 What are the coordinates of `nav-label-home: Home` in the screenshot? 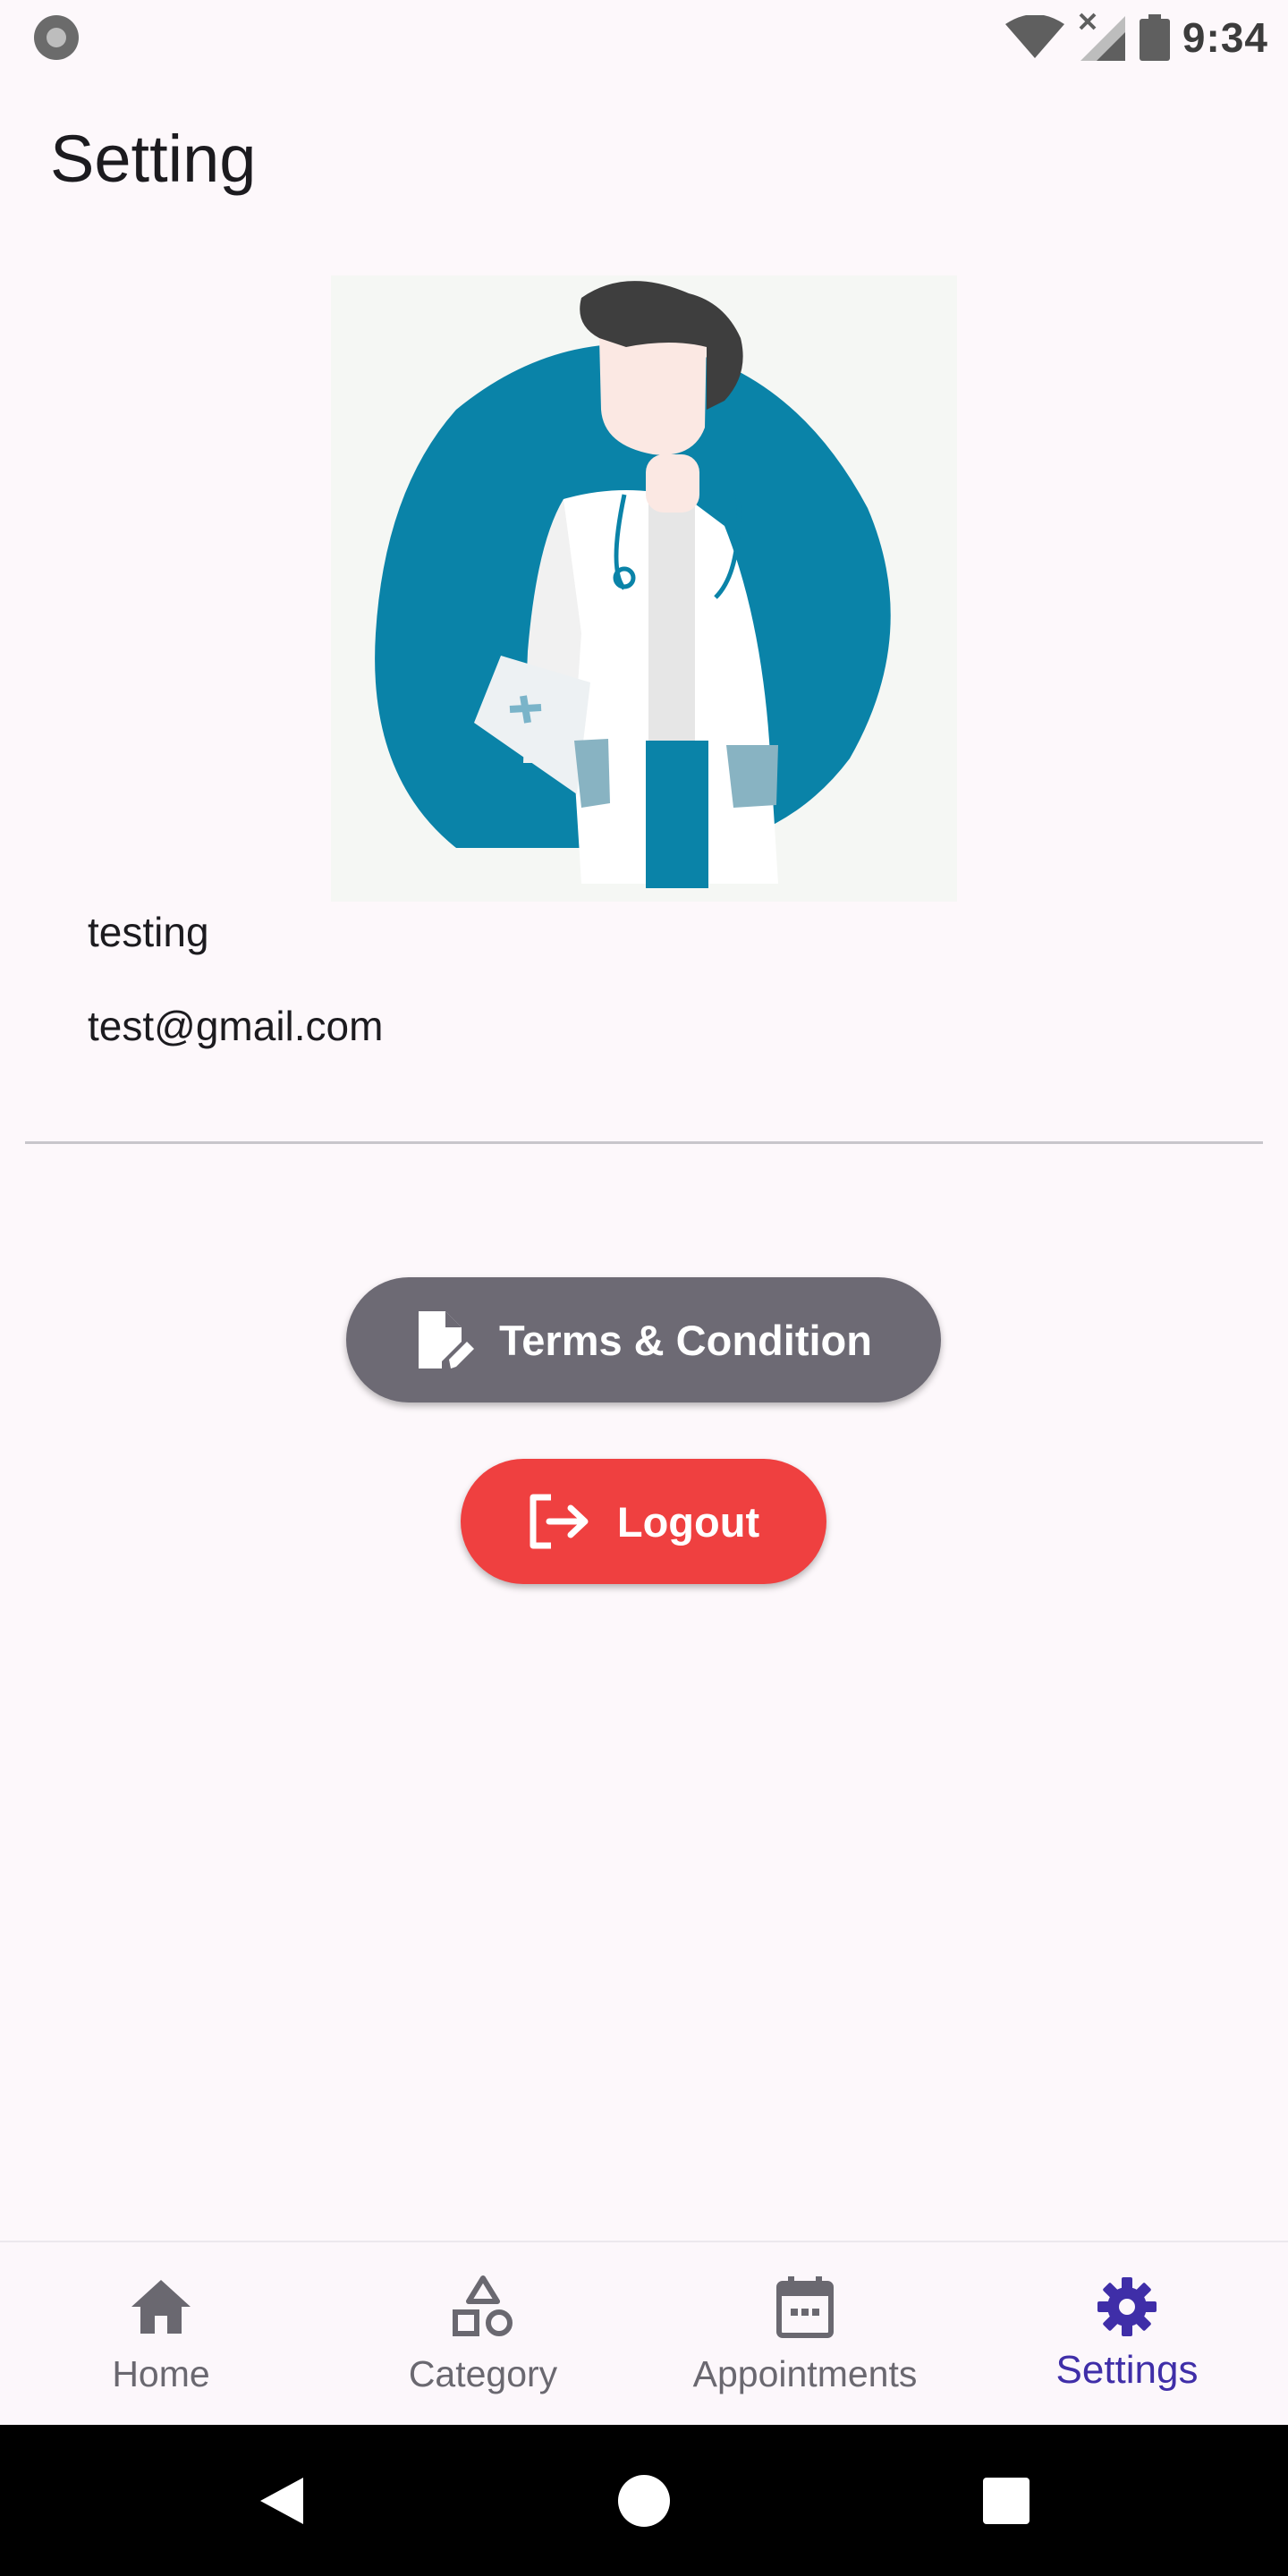 It's located at (161, 2373).